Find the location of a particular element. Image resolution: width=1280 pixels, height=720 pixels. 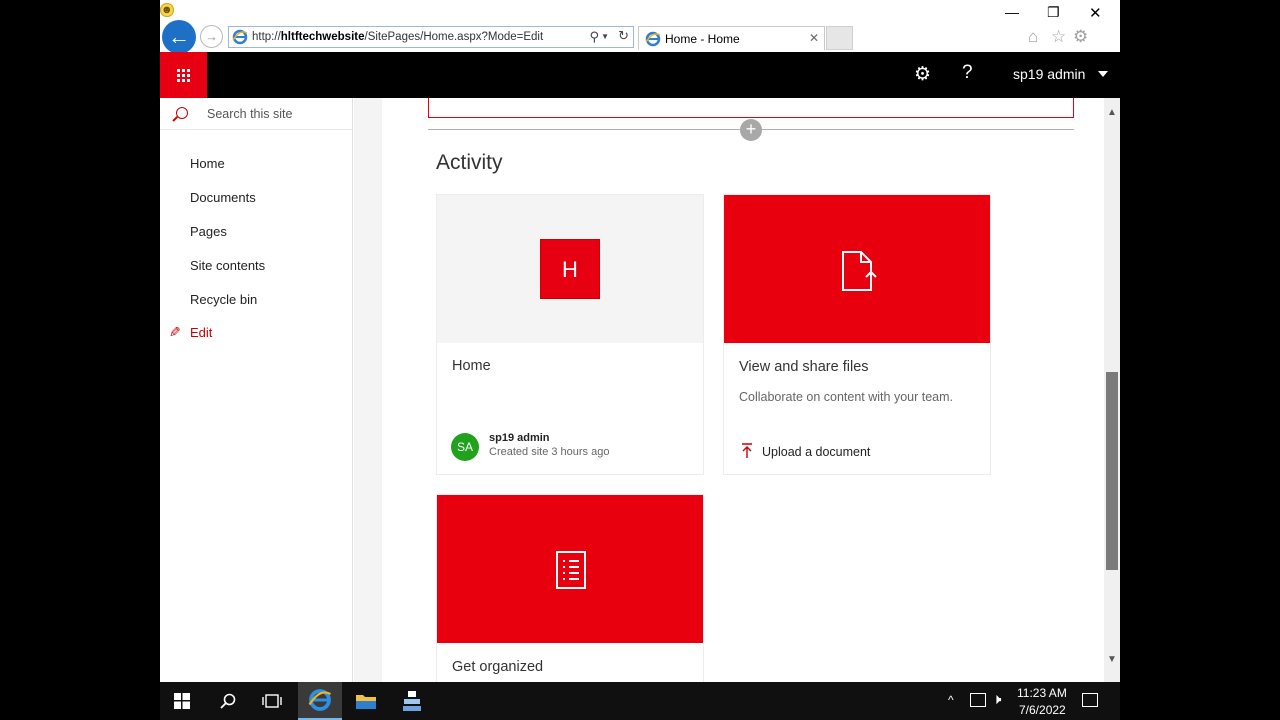

card-preview: H is located at coordinates (570, 269).